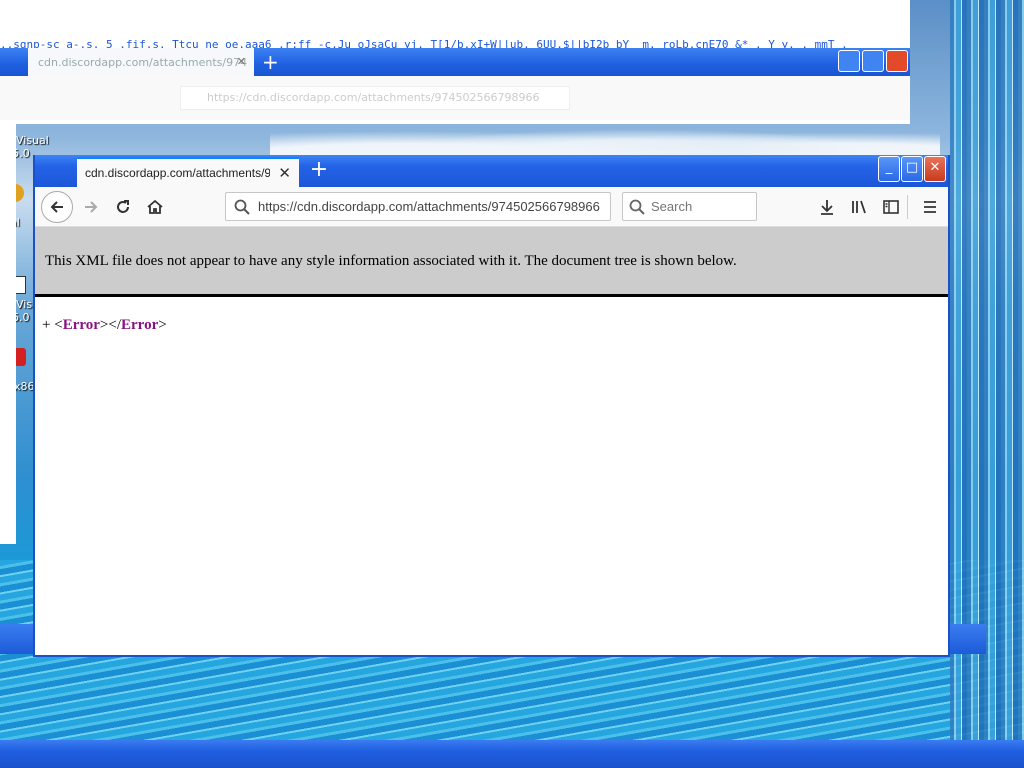  Describe the element at coordinates (897, 61) in the screenshot. I see `background-close-button` at that location.